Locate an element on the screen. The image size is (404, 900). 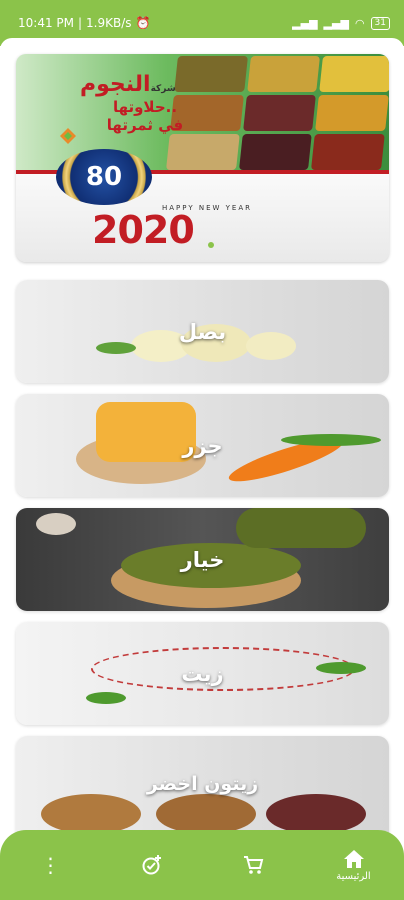
garlic-image is located at coordinates (56, 524).